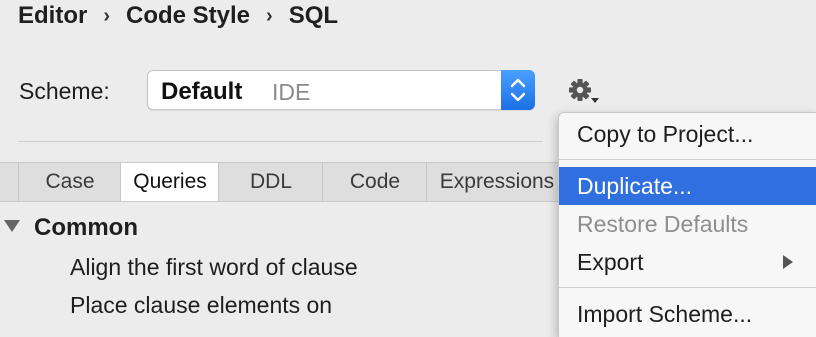 This screenshot has height=337, width=816. What do you see at coordinates (270, 182) in the screenshot?
I see `tab-ddl: DDL` at bounding box center [270, 182].